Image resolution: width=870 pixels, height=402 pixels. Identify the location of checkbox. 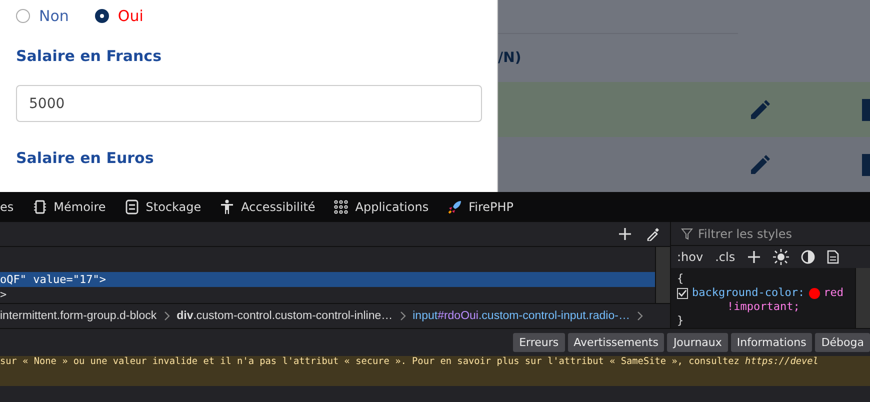
(682, 293).